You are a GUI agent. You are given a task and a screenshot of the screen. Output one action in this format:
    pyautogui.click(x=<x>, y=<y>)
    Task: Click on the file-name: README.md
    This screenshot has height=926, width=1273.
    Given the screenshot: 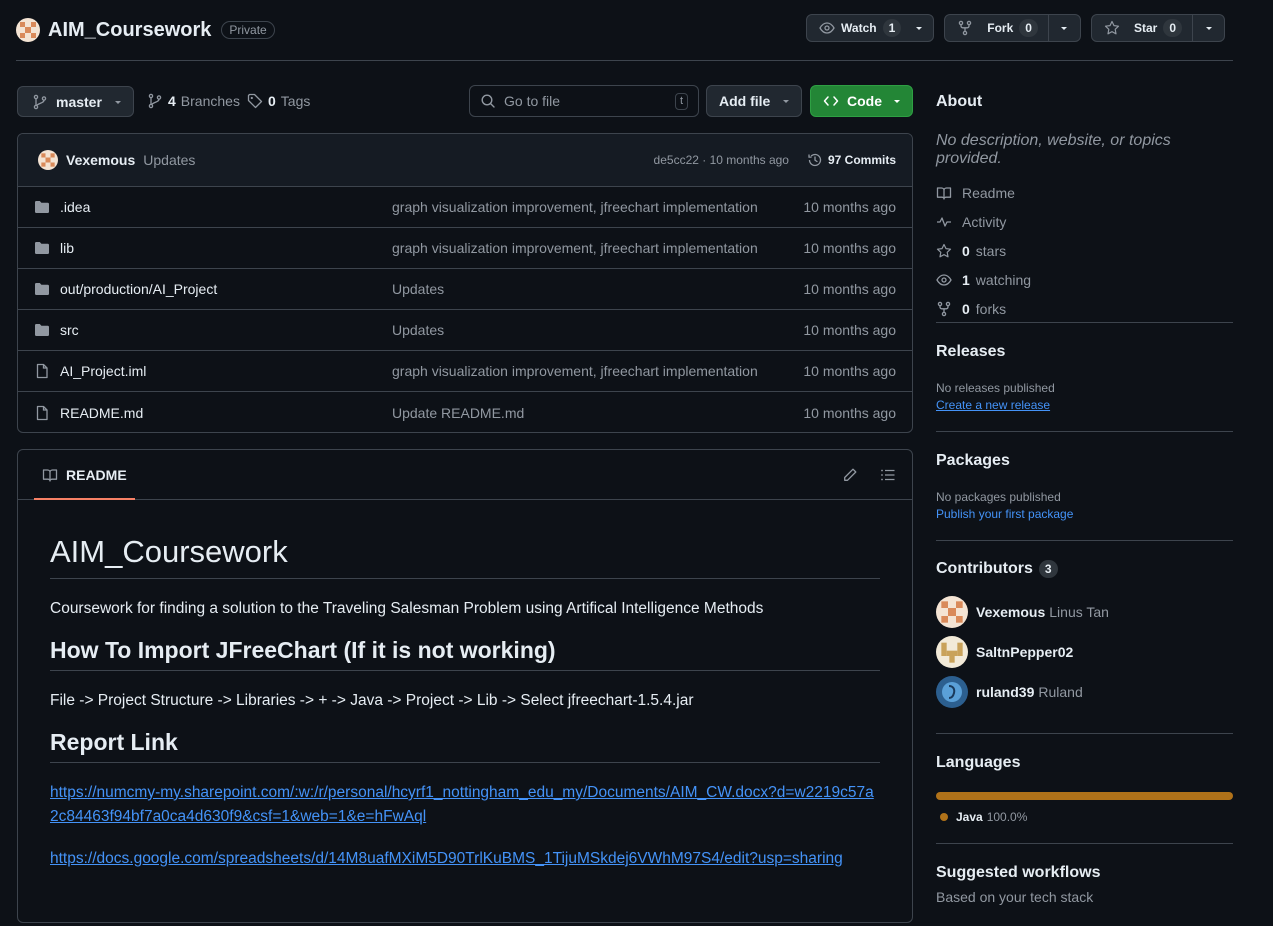 What is the action you would take?
    pyautogui.click(x=225, y=413)
    